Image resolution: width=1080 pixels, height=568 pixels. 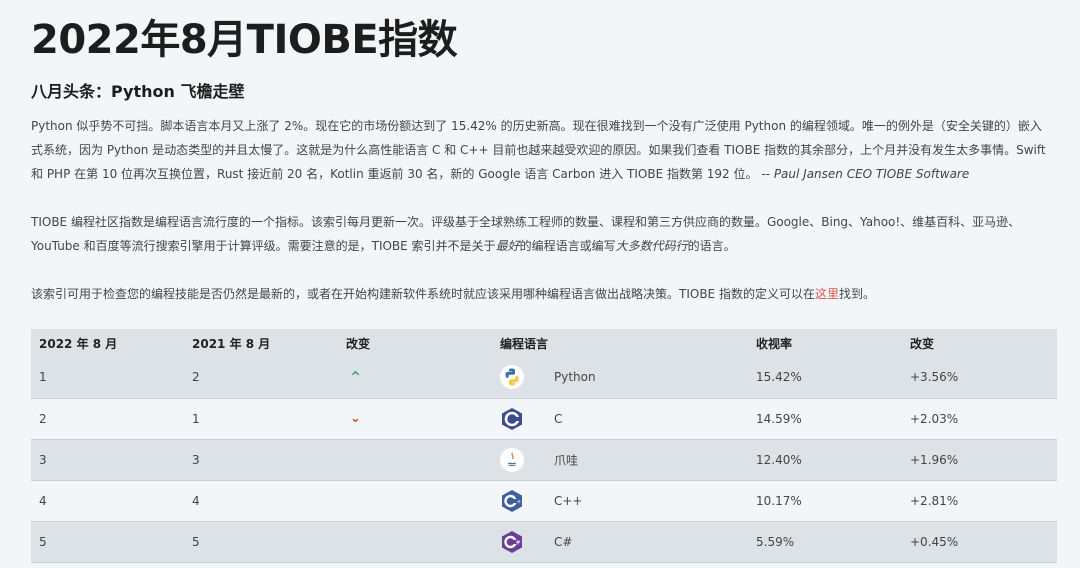 I want to click on table-row: 2 1 ⌄ C 14.59% +2.03%, so click(x=544, y=418).